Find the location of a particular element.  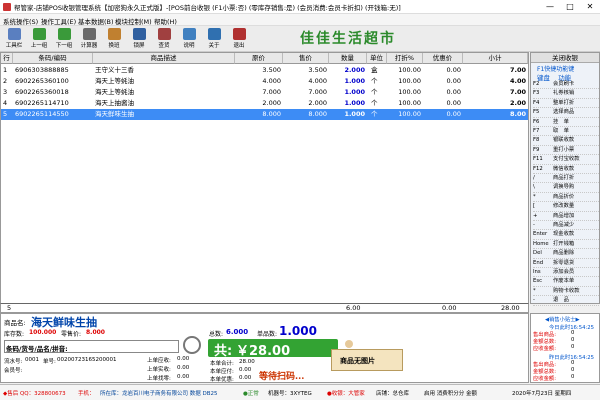

toolbar-button-next-group: 下一组 is located at coordinates (64, 39).